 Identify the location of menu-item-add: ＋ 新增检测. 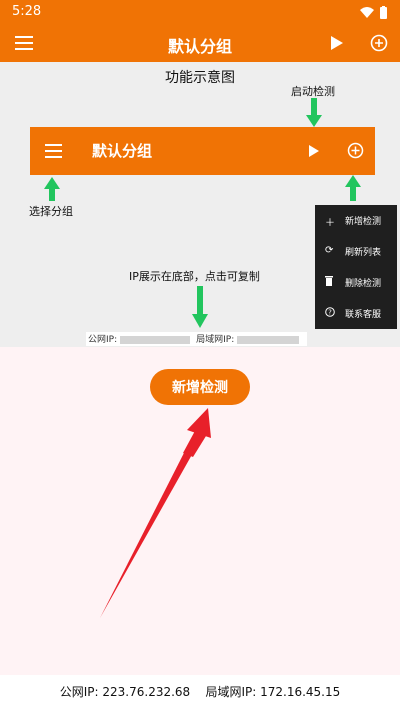
(356, 220).